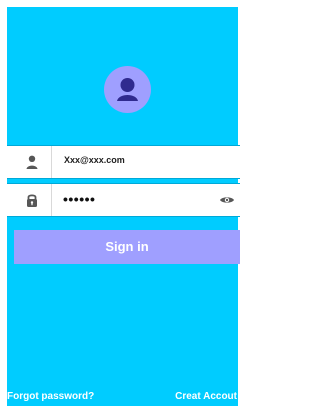  I want to click on email-divider, so click(51, 162).